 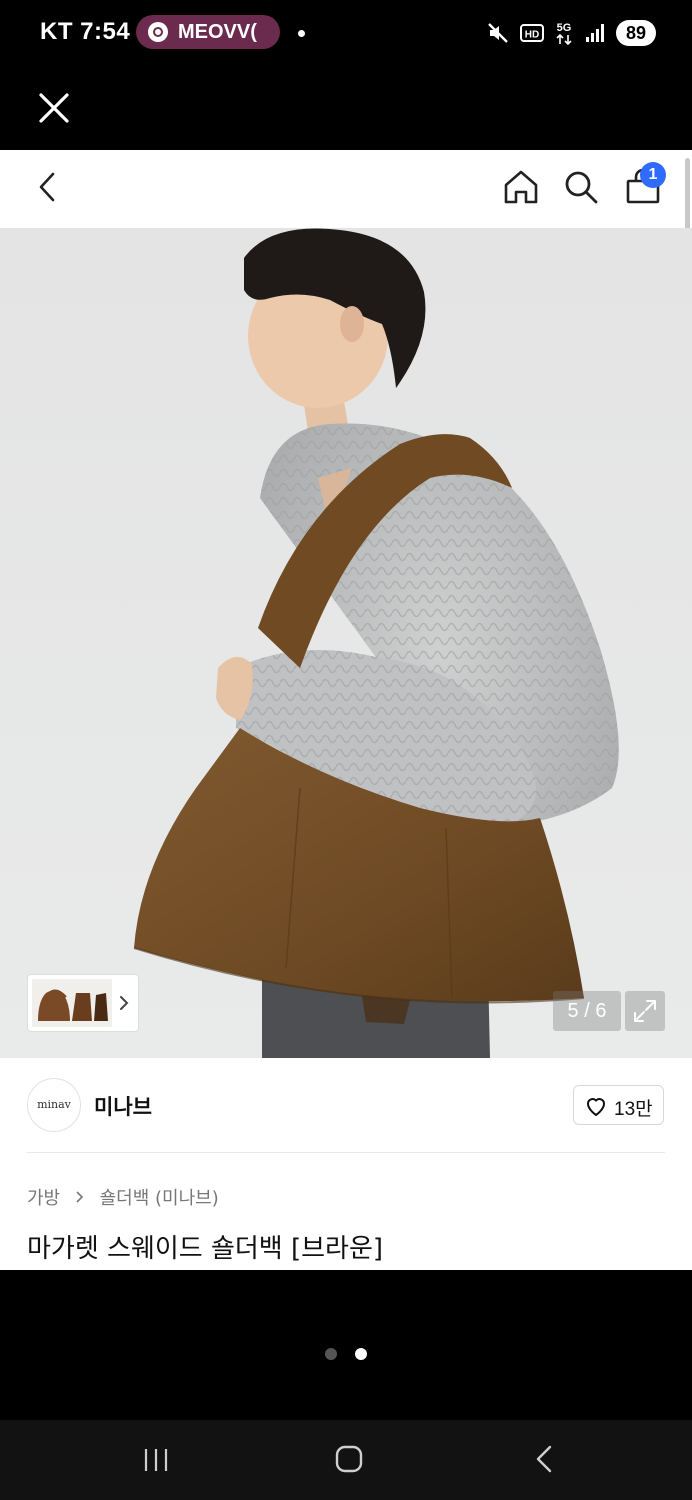 What do you see at coordinates (346, 1105) in the screenshot?
I see `brand-row: minav 미나브 13만` at bounding box center [346, 1105].